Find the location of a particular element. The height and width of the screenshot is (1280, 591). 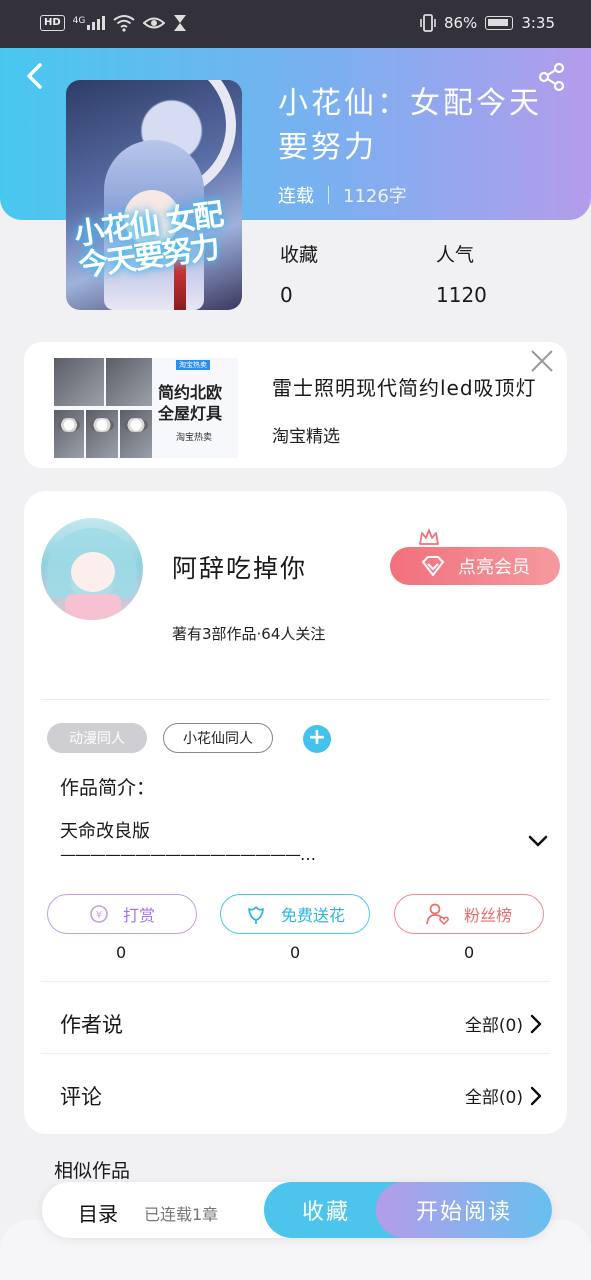

author-stats: 著有3部作品·64人关注 is located at coordinates (249, 634).